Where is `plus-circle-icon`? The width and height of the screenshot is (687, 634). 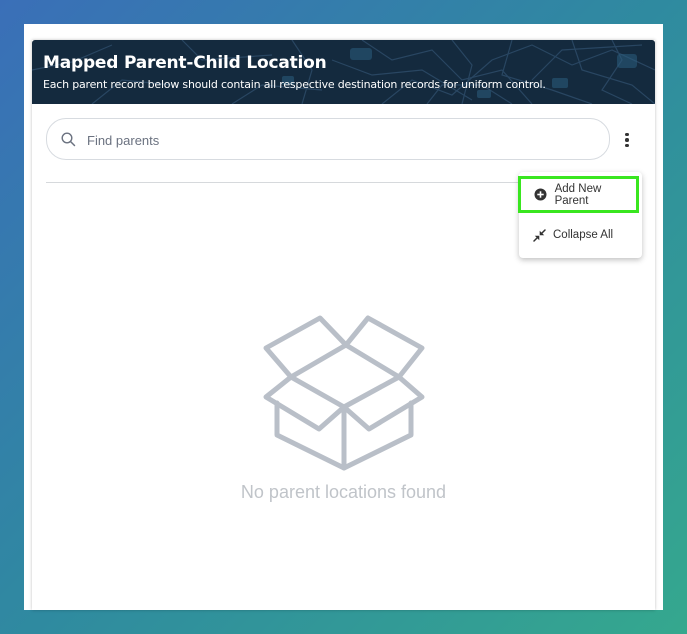
plus-circle-icon is located at coordinates (541, 195).